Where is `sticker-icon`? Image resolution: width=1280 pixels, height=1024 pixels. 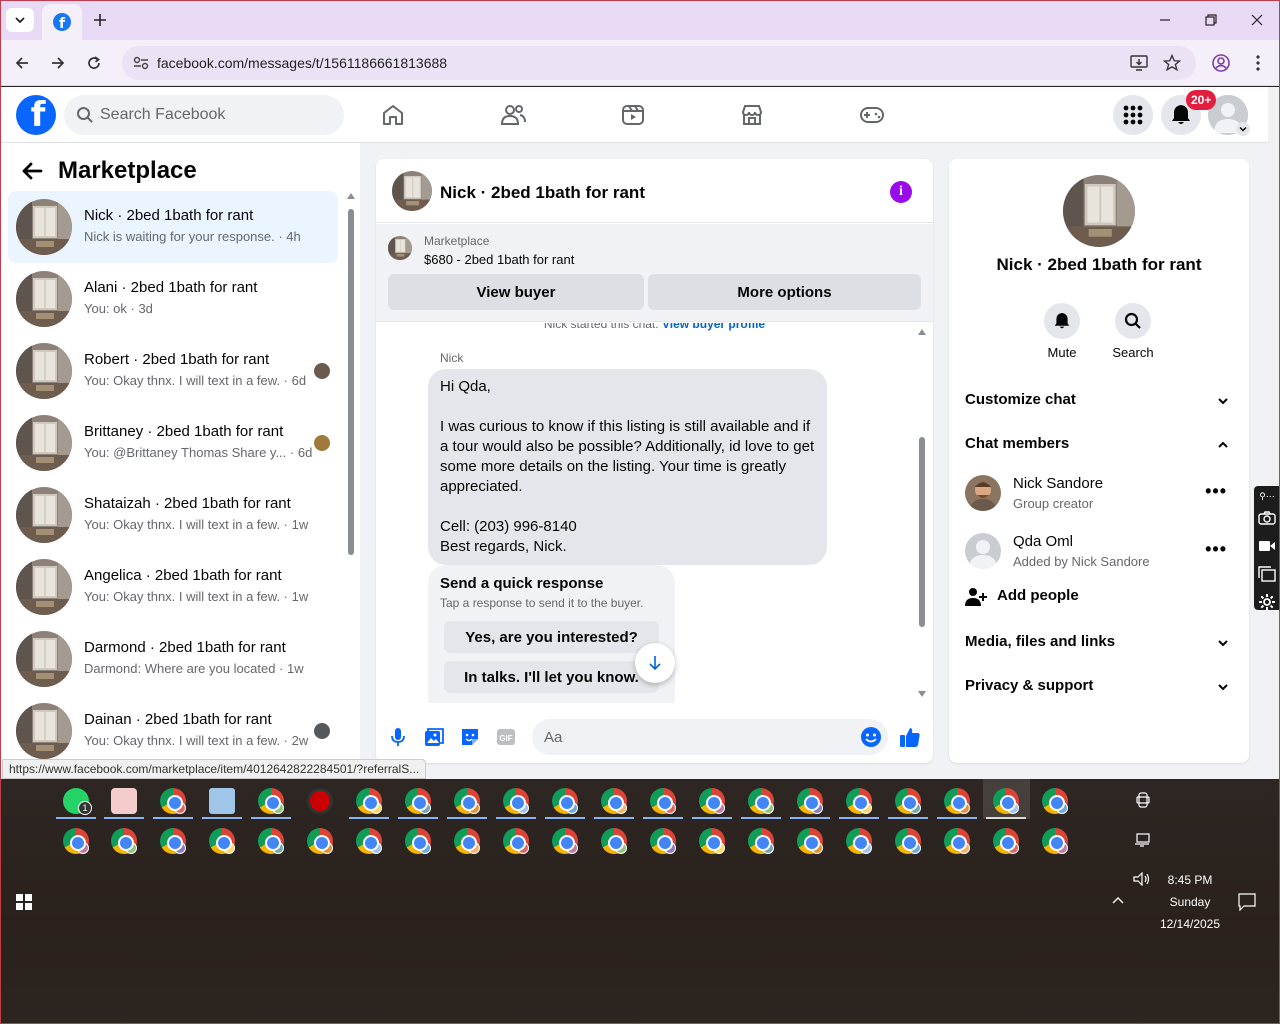 sticker-icon is located at coordinates (470, 737).